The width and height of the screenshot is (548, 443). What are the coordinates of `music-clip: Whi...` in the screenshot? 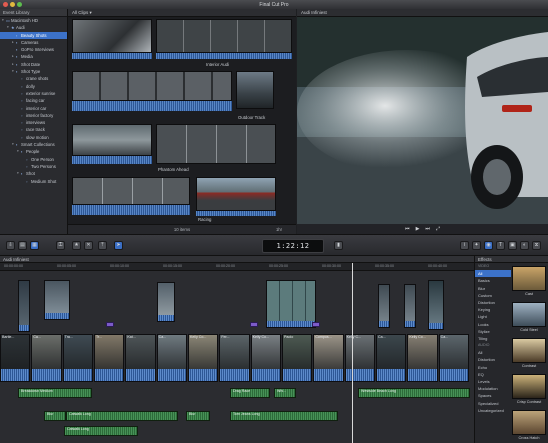 It's located at (285, 393).